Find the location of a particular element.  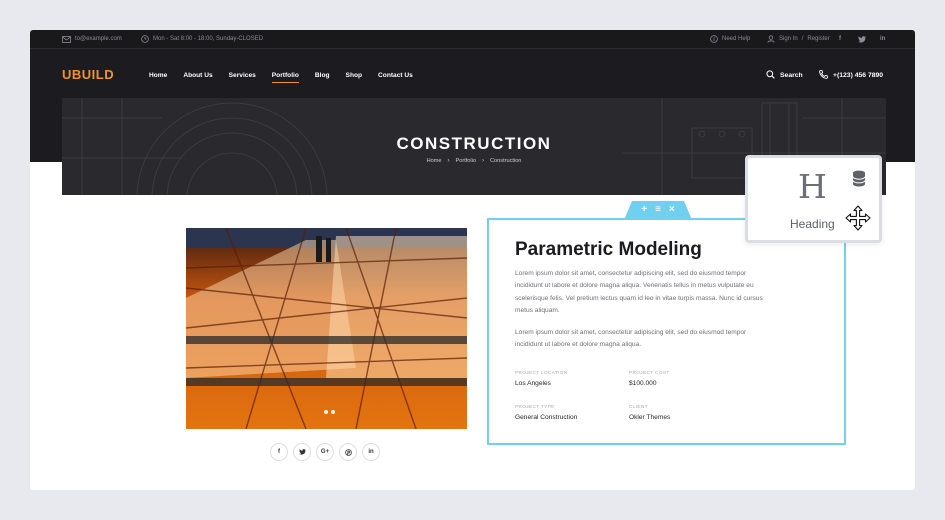

share-twitter-button is located at coordinates (302, 452).